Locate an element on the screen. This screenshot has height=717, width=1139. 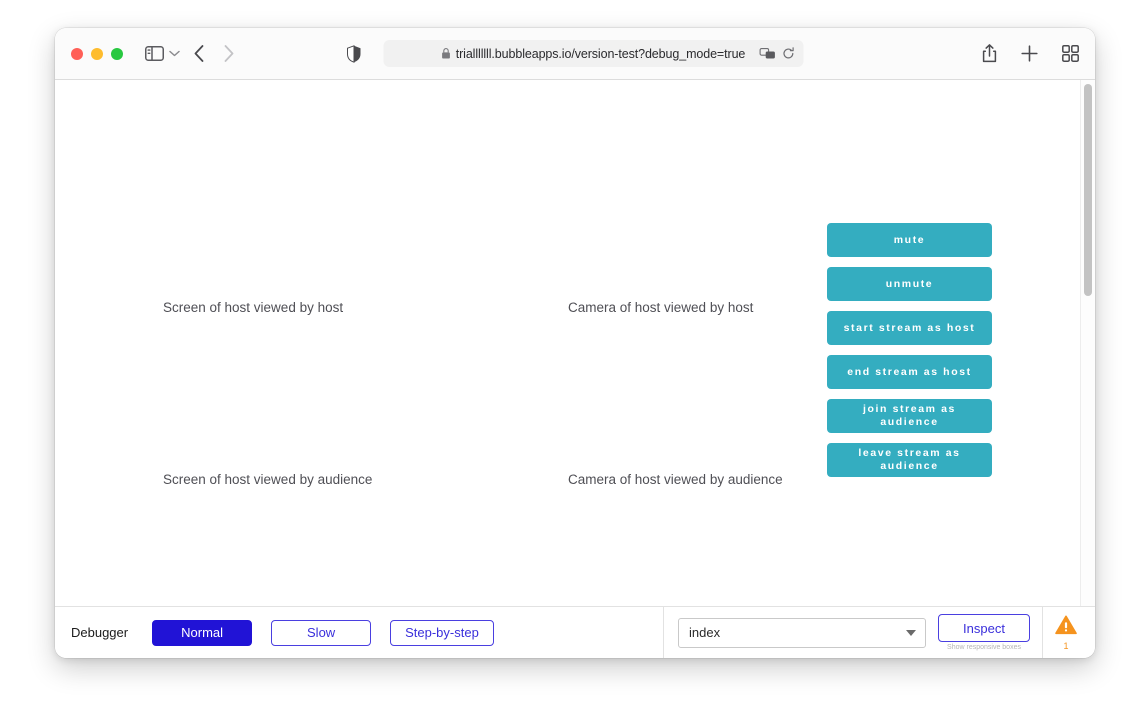
inspect-button: Inspect is located at coordinates (984, 628).